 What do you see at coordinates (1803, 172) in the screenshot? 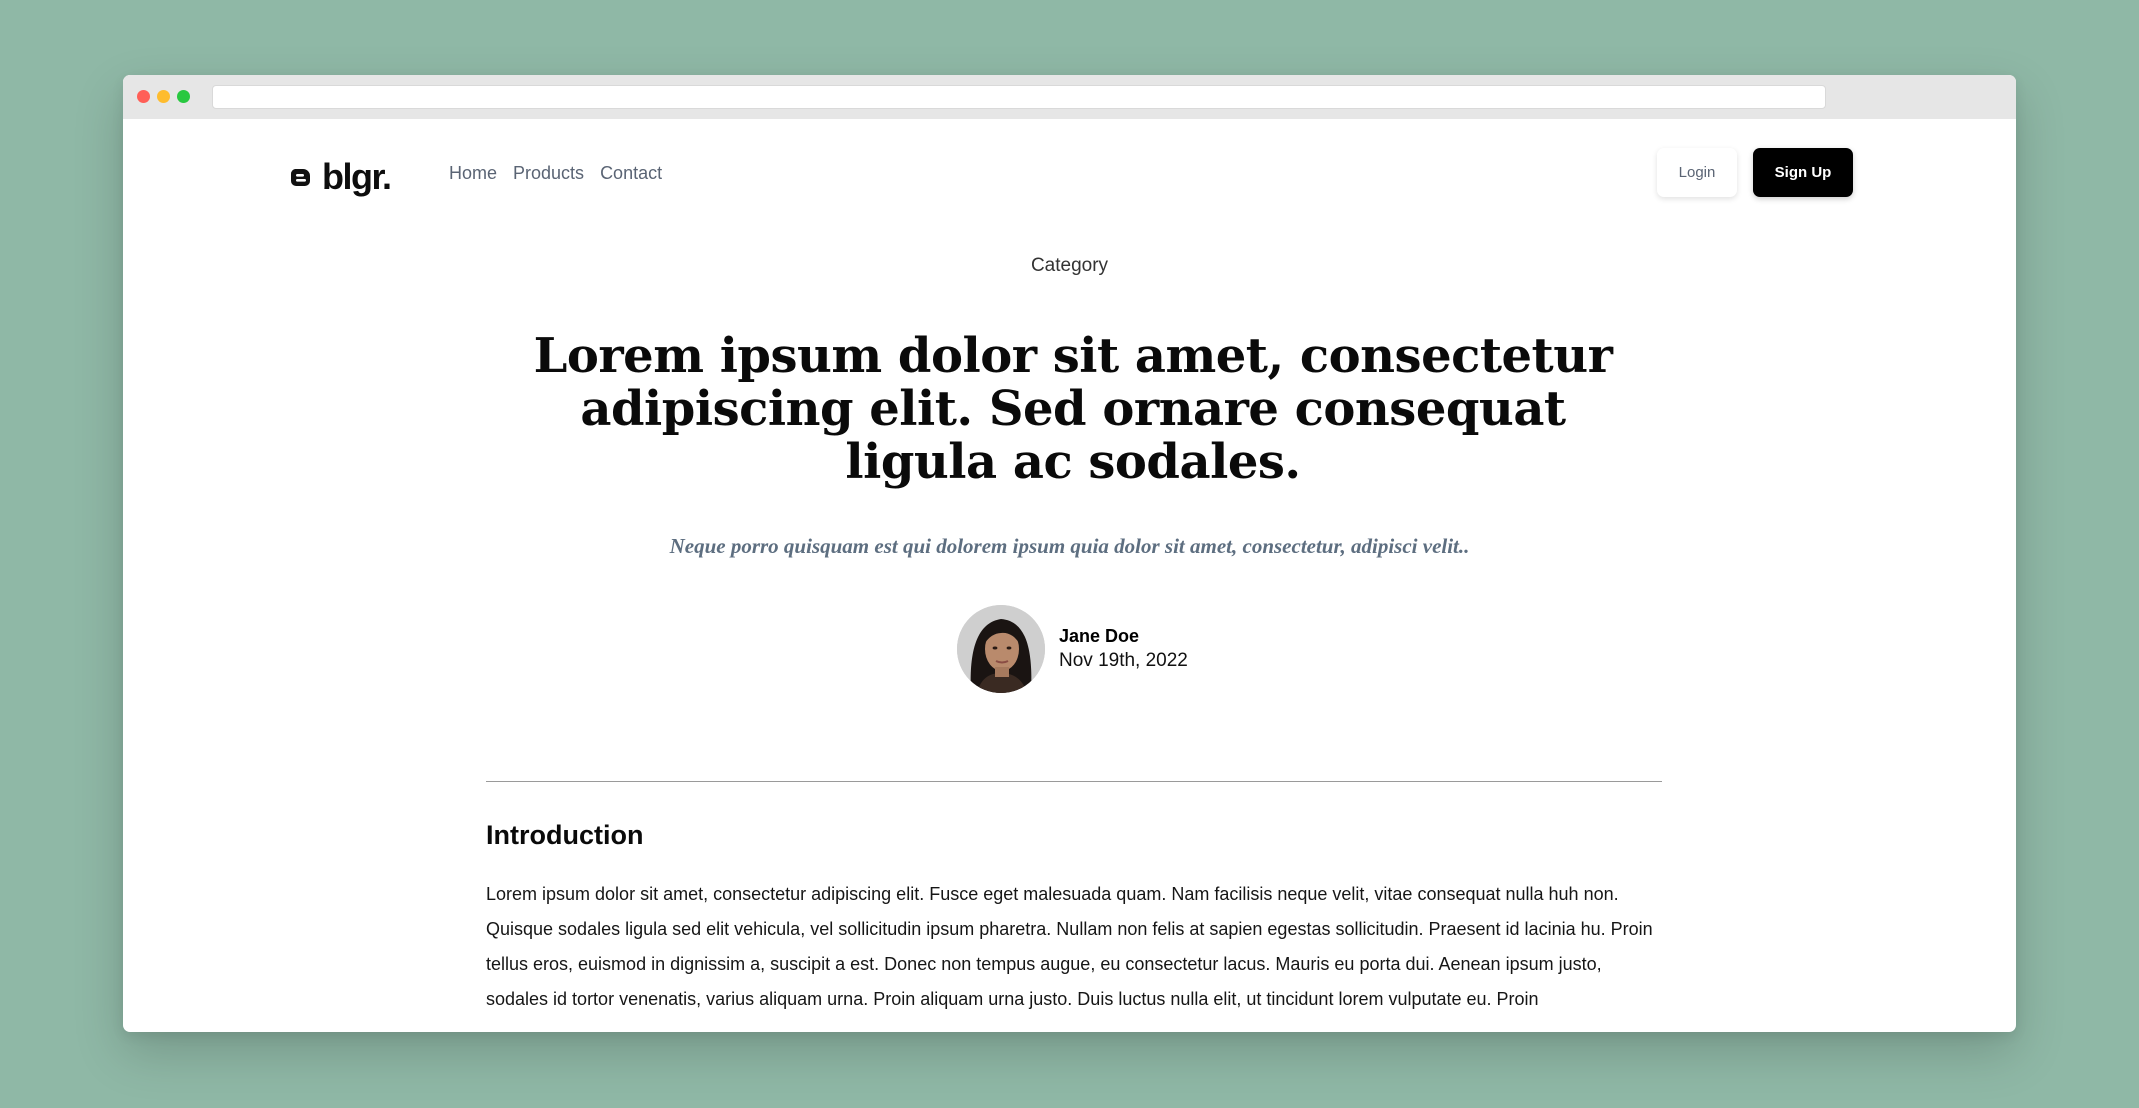
I see `signup-button: Sign Up` at bounding box center [1803, 172].